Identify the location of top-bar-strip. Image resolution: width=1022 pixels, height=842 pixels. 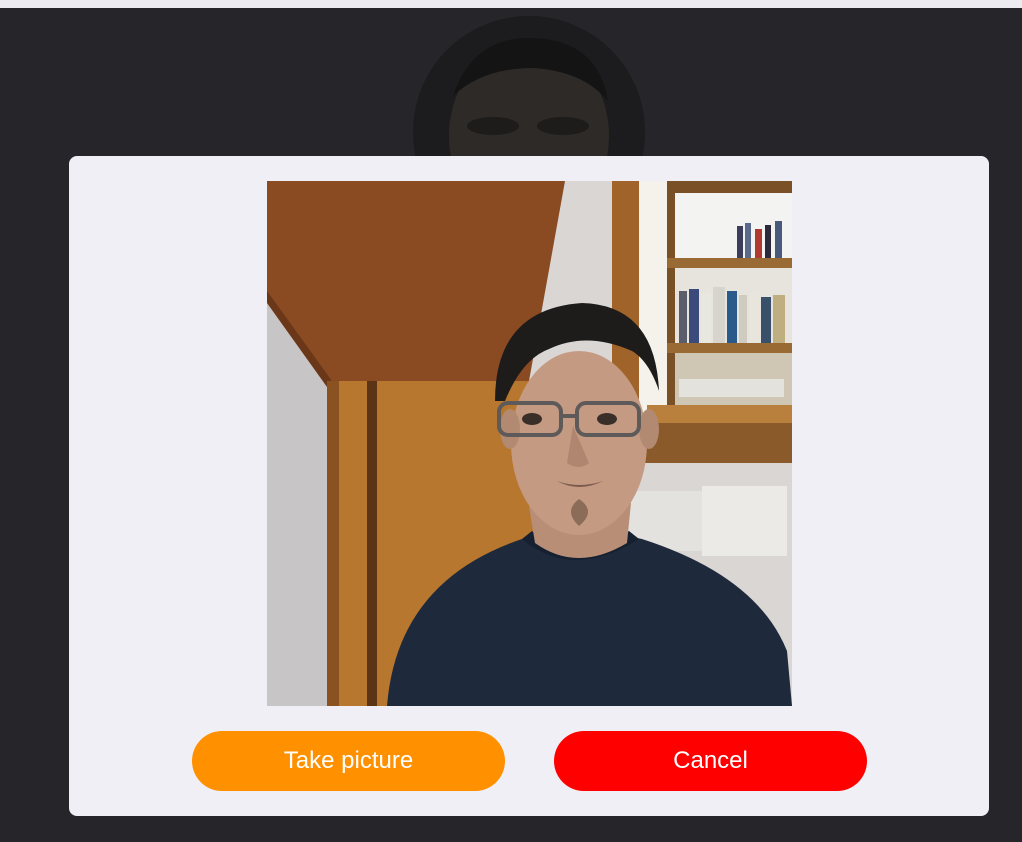
(511, 4).